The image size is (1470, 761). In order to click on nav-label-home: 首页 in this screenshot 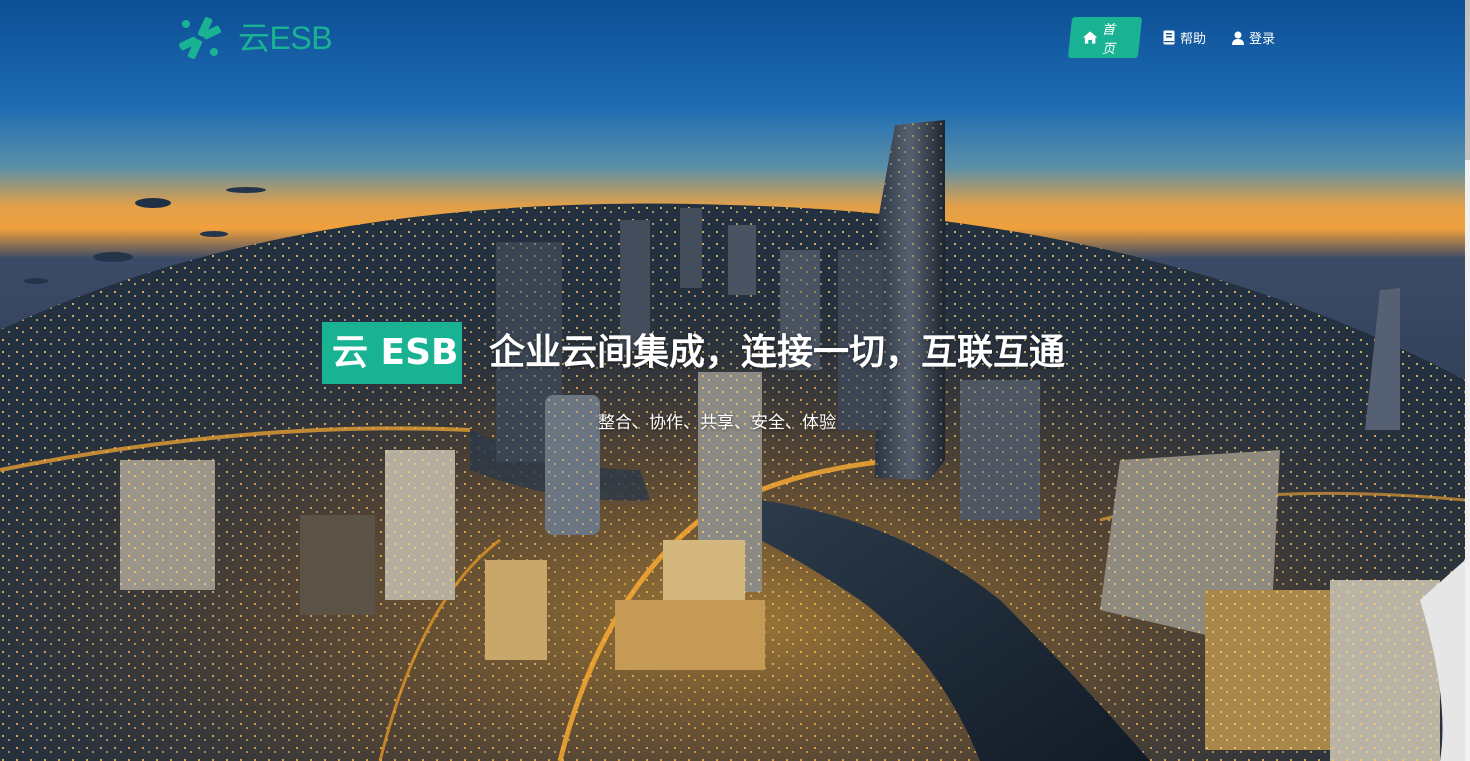, I will do `click(1109, 39)`.